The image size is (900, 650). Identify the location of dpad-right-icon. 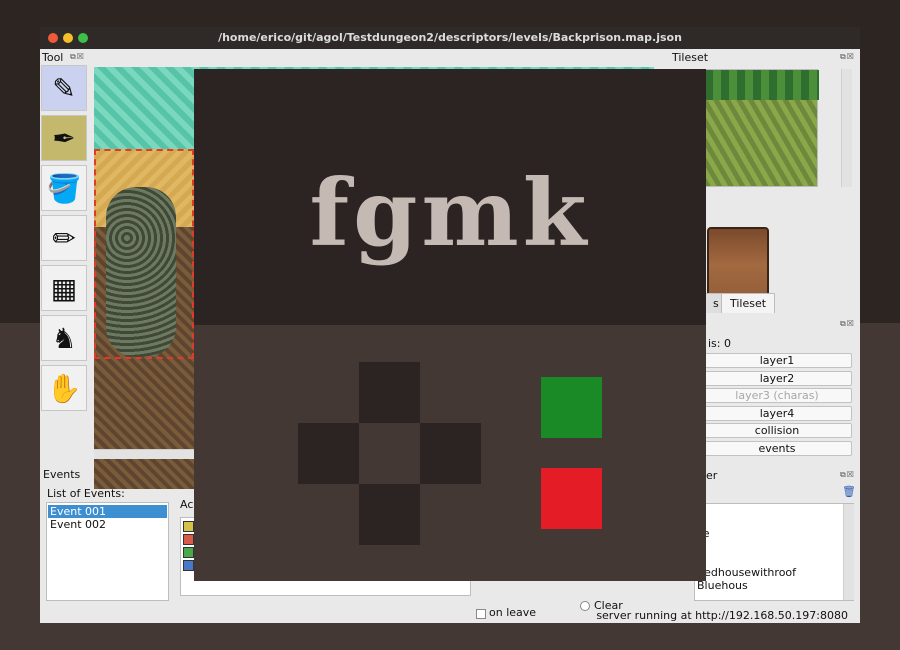
(450, 453).